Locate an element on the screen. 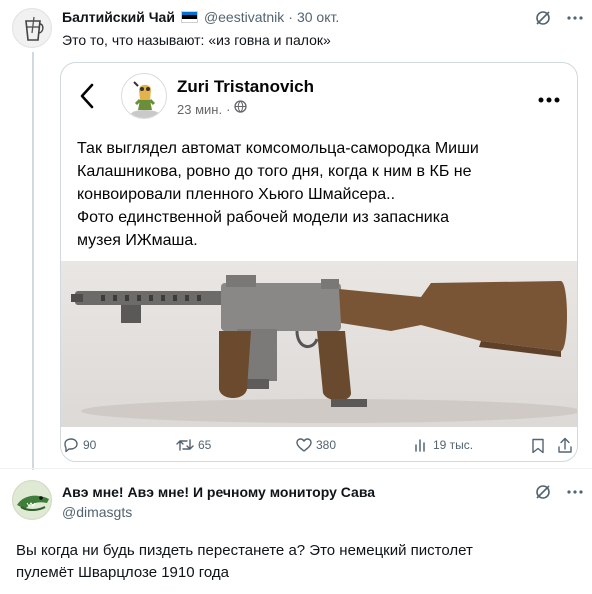 Image resolution: width=592 pixels, height=594 pixels. views-stat: 19 тыс. is located at coordinates (443, 445).